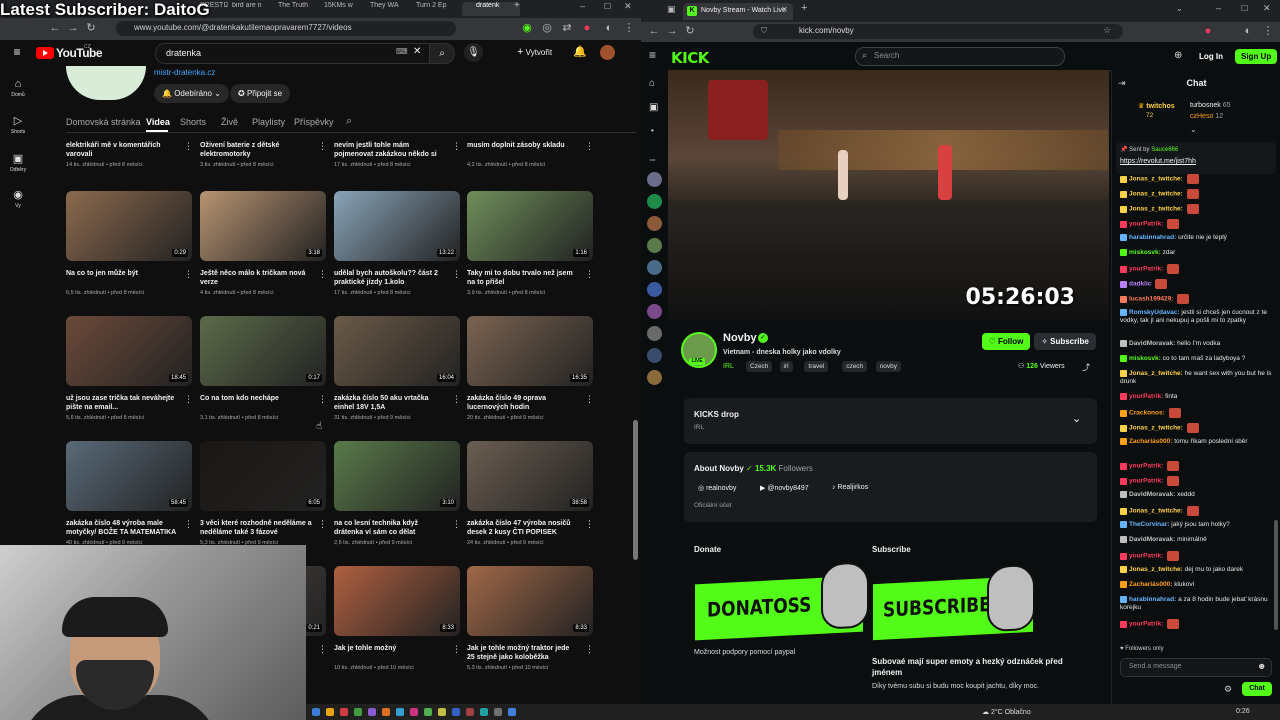 This screenshot has height=720, width=1280. I want to click on video-thumbnail: 0:29, so click(129, 226).